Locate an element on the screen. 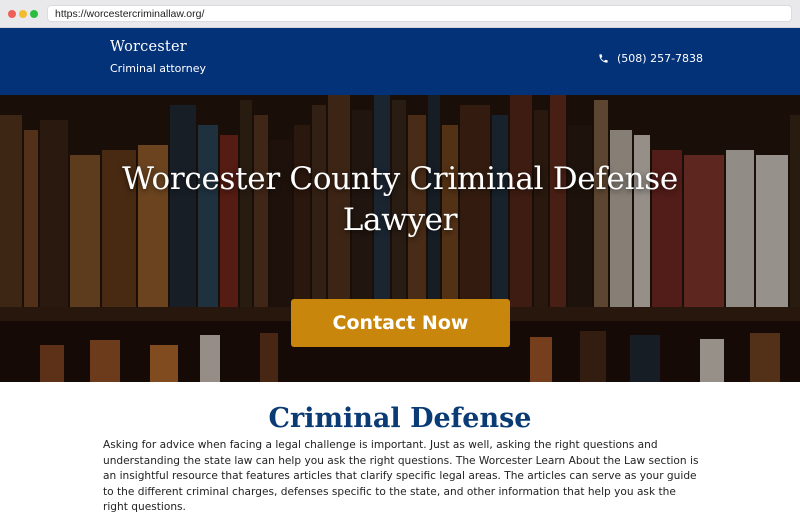 This screenshot has height=528, width=800. section-title: Criminal Defense is located at coordinates (400, 418).